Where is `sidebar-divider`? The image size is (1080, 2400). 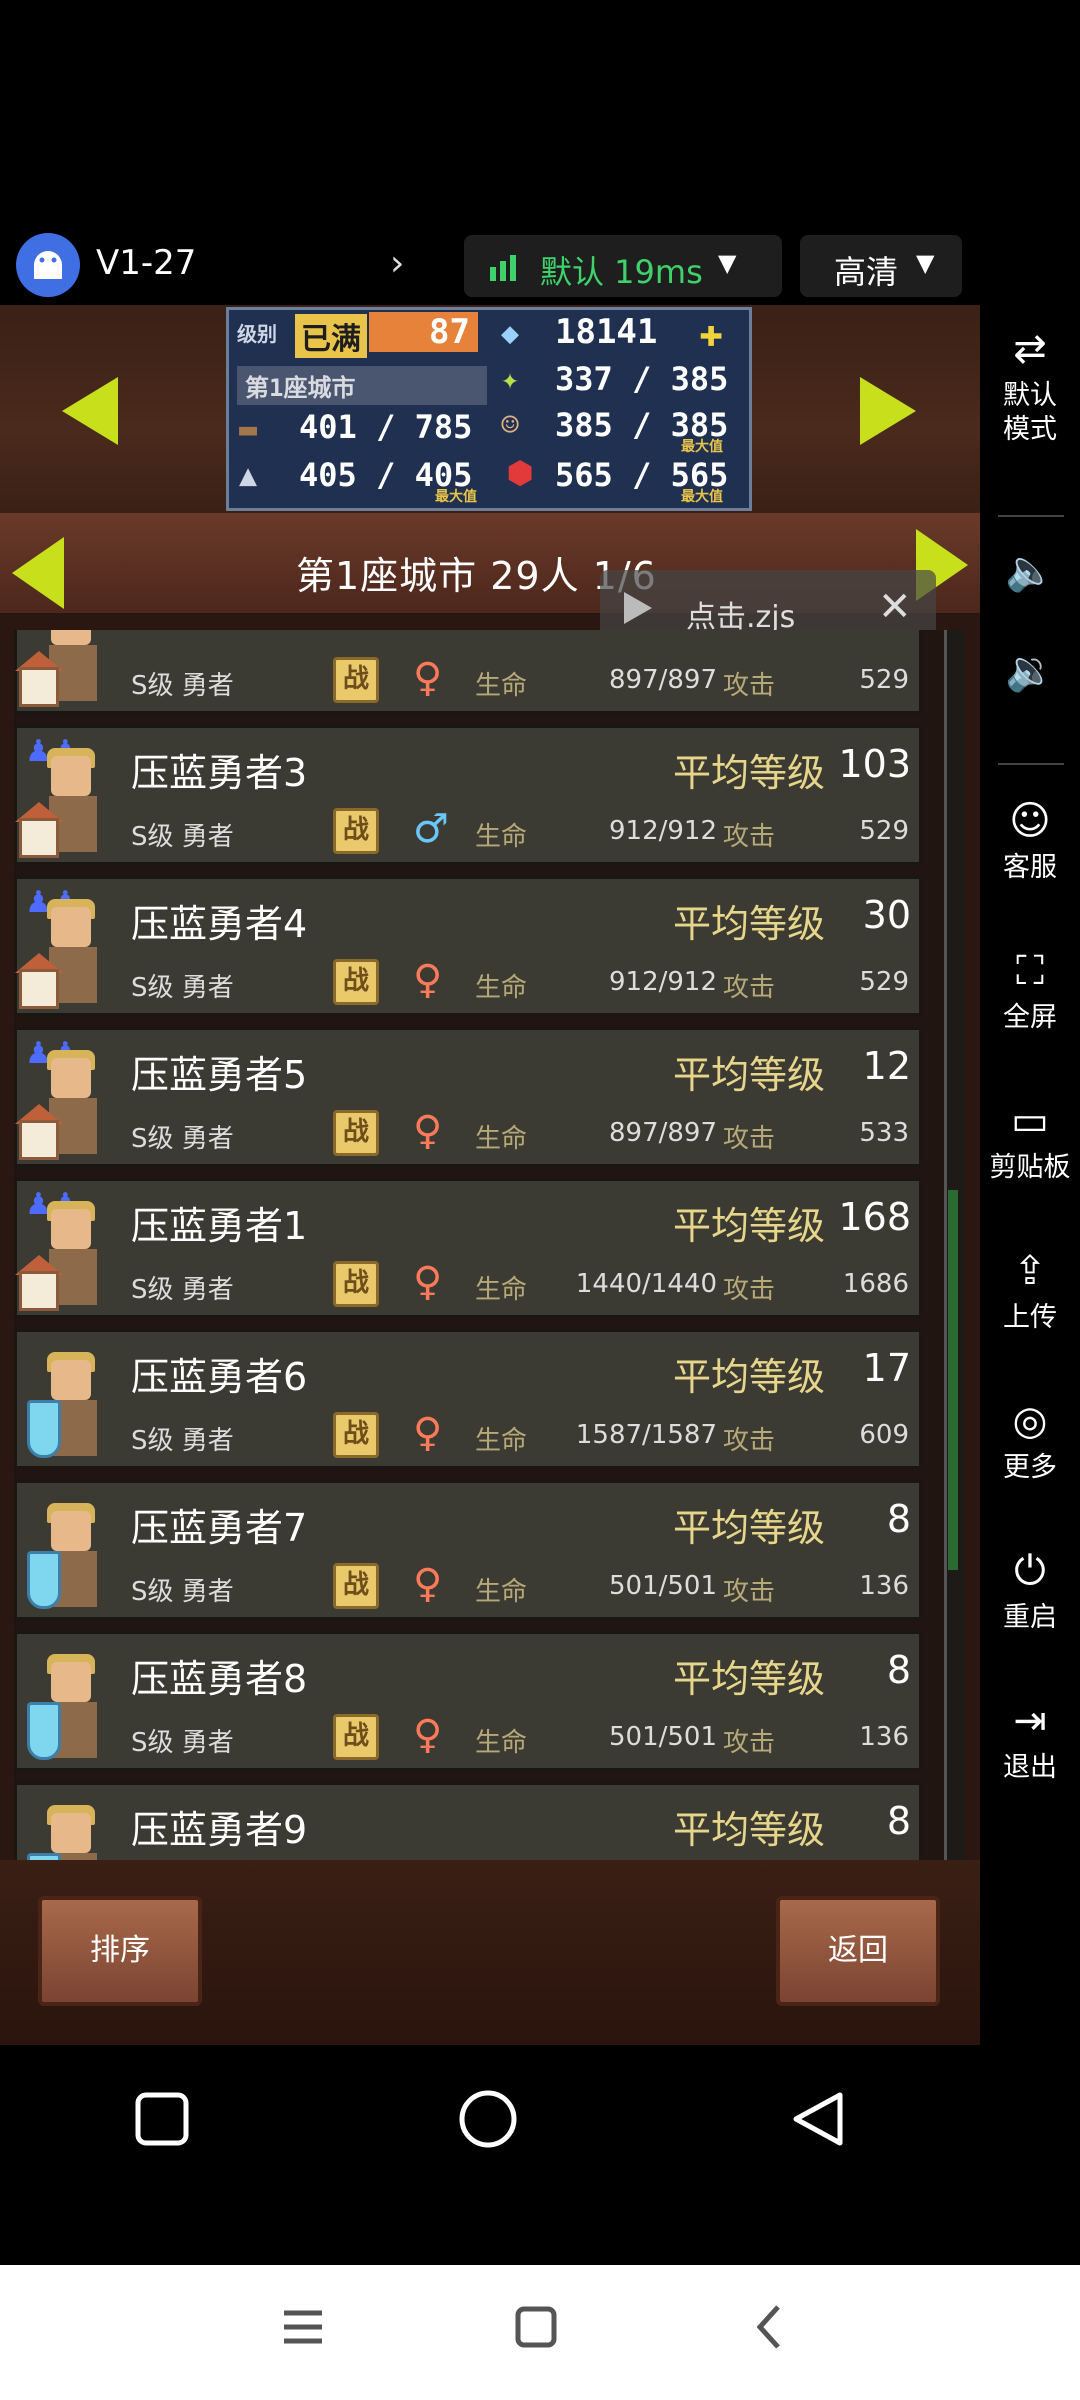 sidebar-divider is located at coordinates (1031, 516).